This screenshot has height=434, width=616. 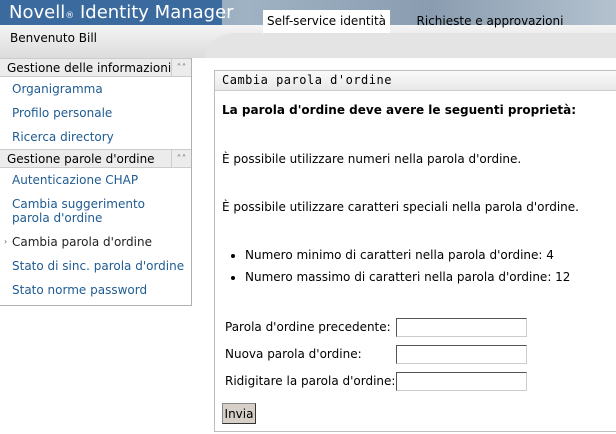 What do you see at coordinates (95, 137) in the screenshot?
I see `sidebar-item-ricerca: Ricerca directory` at bounding box center [95, 137].